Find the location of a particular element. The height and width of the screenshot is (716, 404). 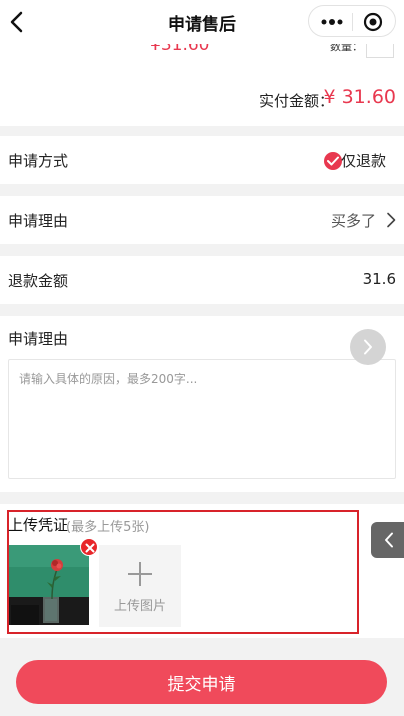

quantity-label: 数量： is located at coordinates (346, 48).